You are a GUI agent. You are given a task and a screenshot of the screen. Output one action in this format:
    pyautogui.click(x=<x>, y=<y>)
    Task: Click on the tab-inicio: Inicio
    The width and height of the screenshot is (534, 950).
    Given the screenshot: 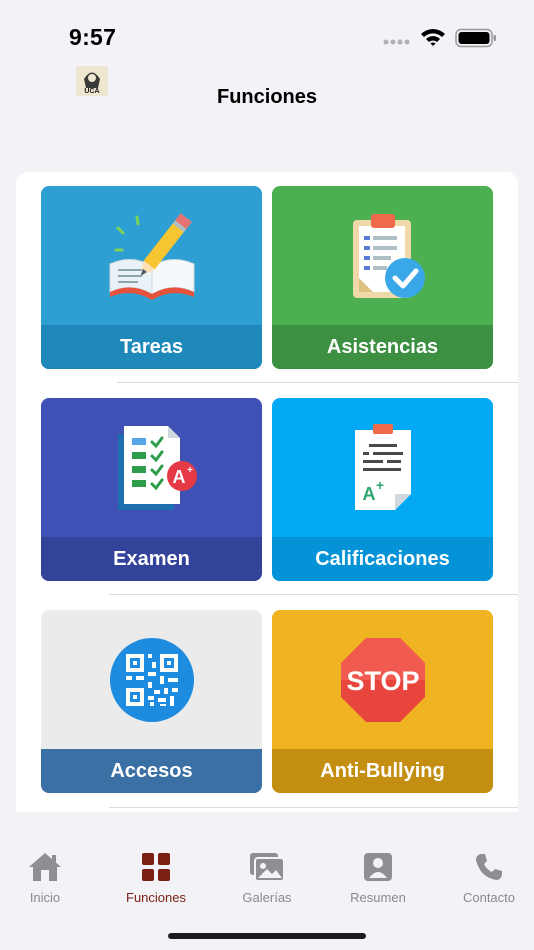 What is the action you would take?
    pyautogui.click(x=45, y=877)
    